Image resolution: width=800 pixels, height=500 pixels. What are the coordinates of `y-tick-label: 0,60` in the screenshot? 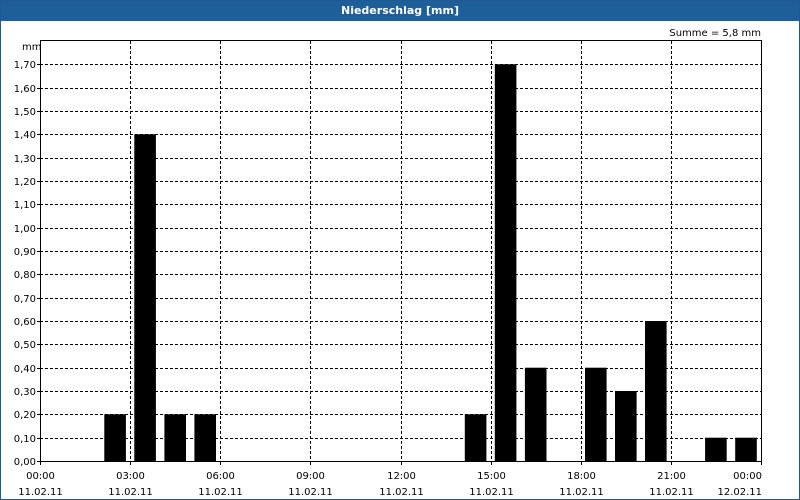 It's located at (25, 322).